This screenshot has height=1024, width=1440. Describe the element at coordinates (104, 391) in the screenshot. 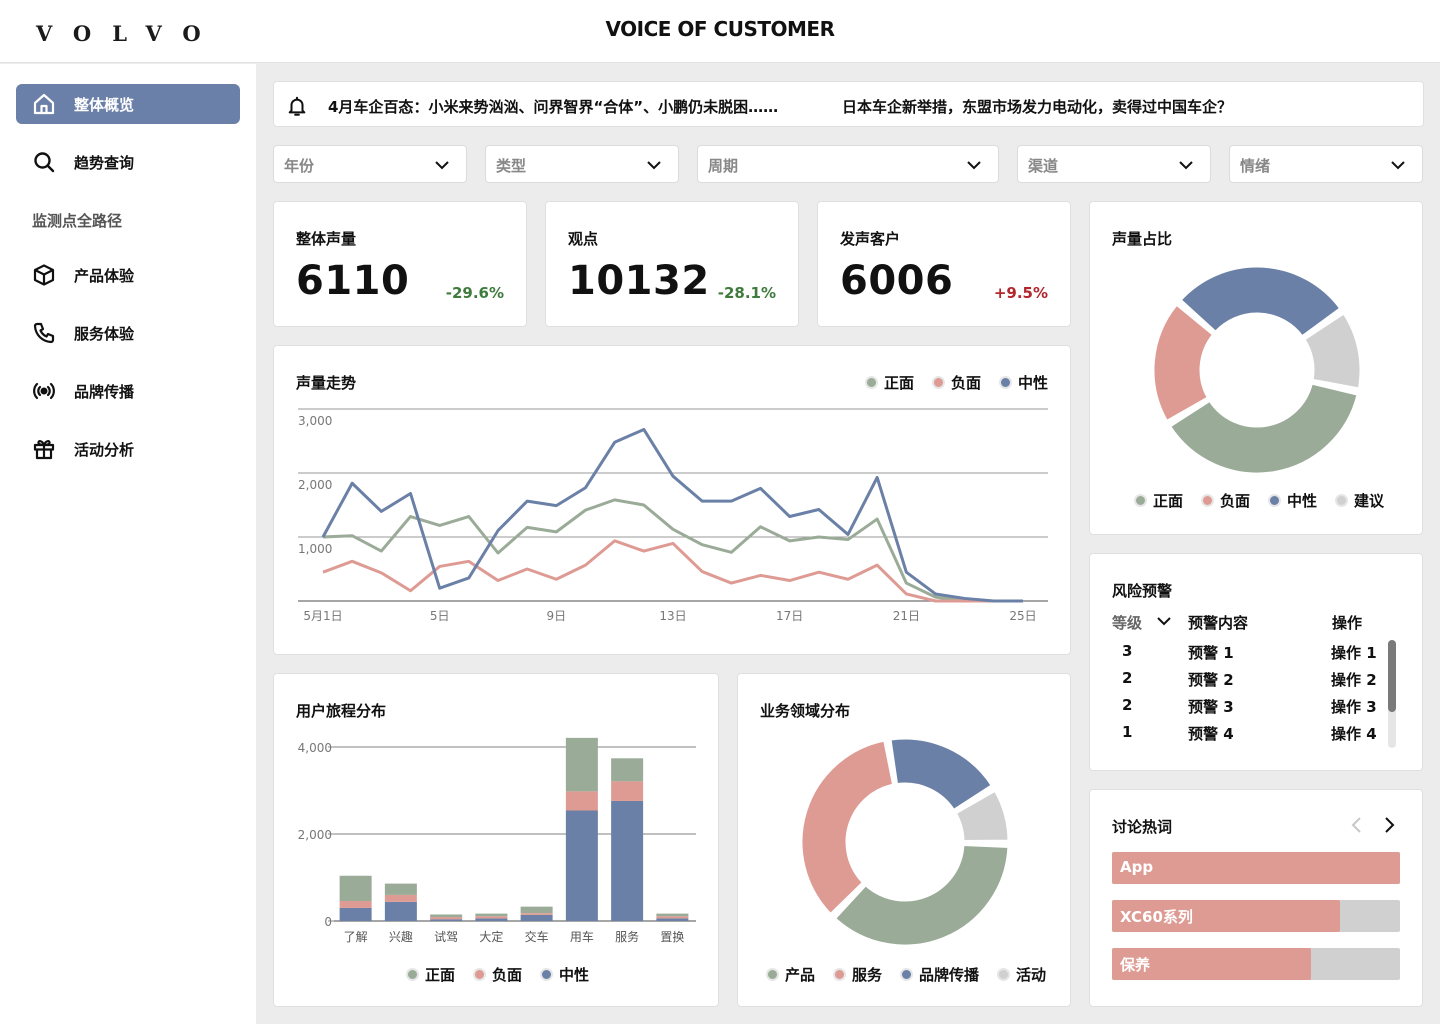

I see `sidebar-item-label: 品牌传播` at that location.